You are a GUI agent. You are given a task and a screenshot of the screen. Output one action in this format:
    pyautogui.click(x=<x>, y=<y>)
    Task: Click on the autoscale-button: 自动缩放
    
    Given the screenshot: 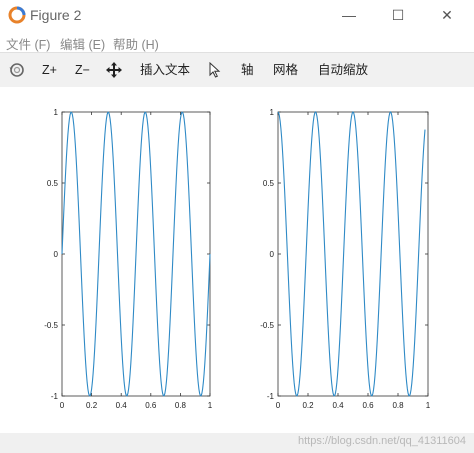 What is the action you would take?
    pyautogui.click(x=343, y=70)
    